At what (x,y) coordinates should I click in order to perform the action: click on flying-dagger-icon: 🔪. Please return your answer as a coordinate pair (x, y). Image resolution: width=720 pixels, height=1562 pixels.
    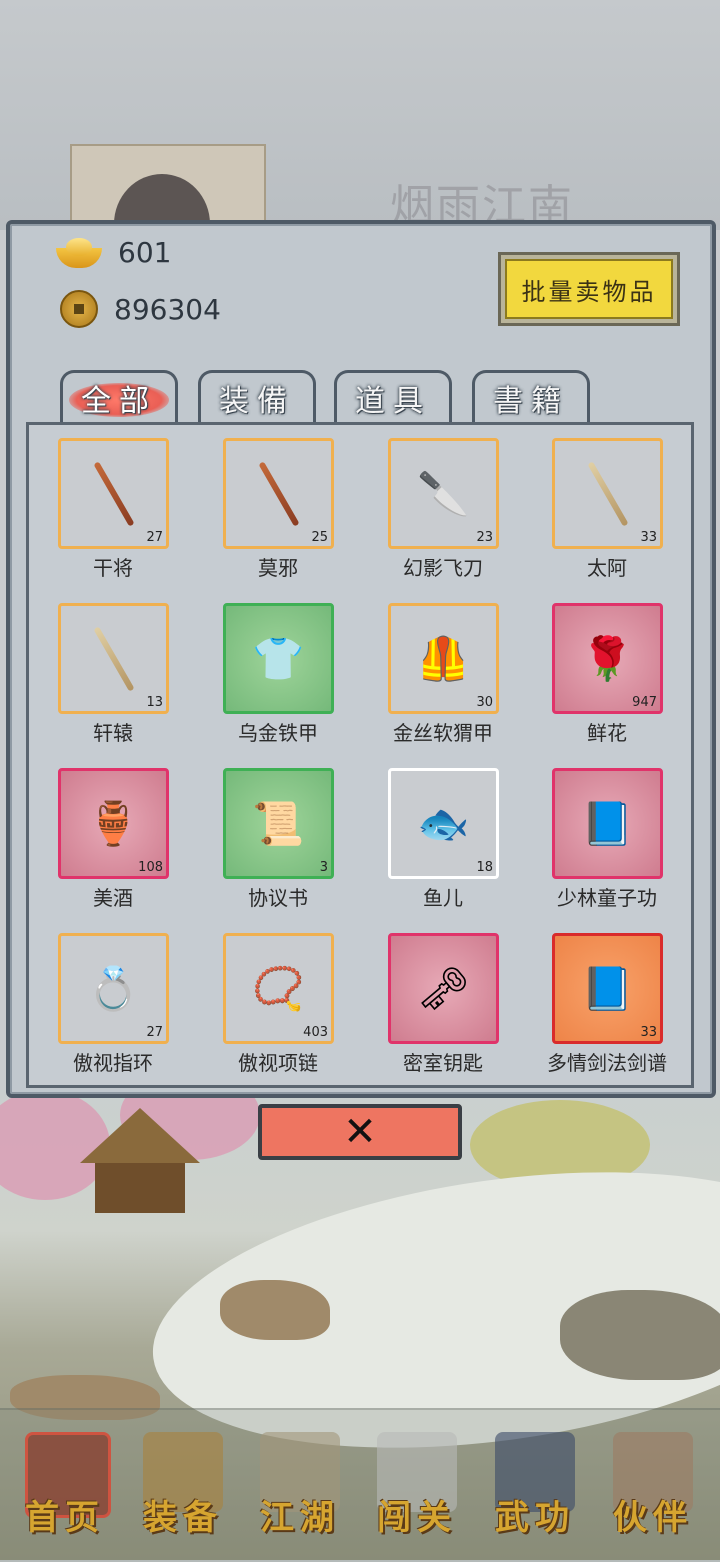
    Looking at the image, I should click on (443, 493).